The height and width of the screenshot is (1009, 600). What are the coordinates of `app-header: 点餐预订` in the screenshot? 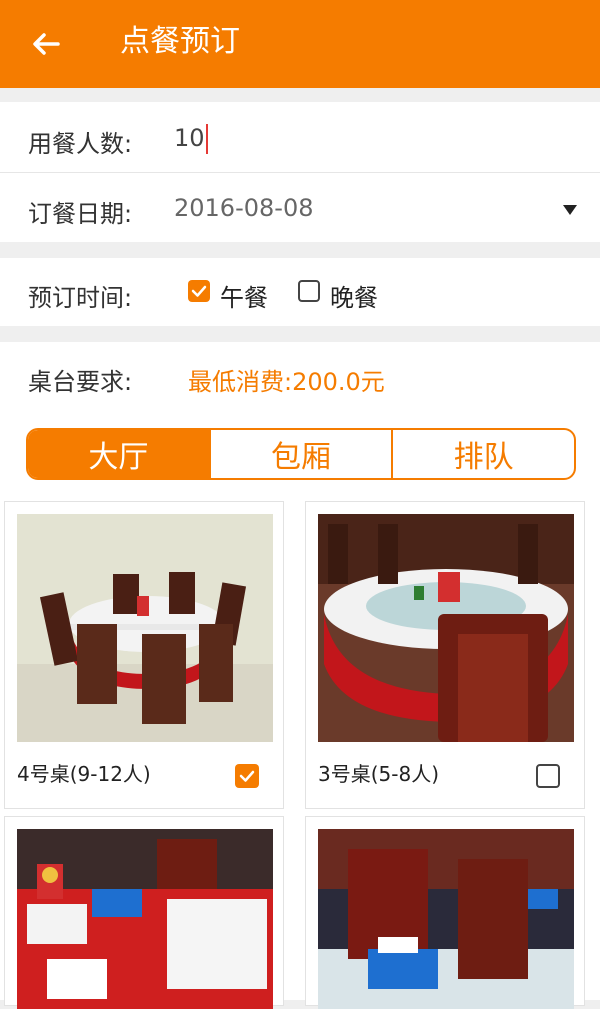 It's located at (300, 44).